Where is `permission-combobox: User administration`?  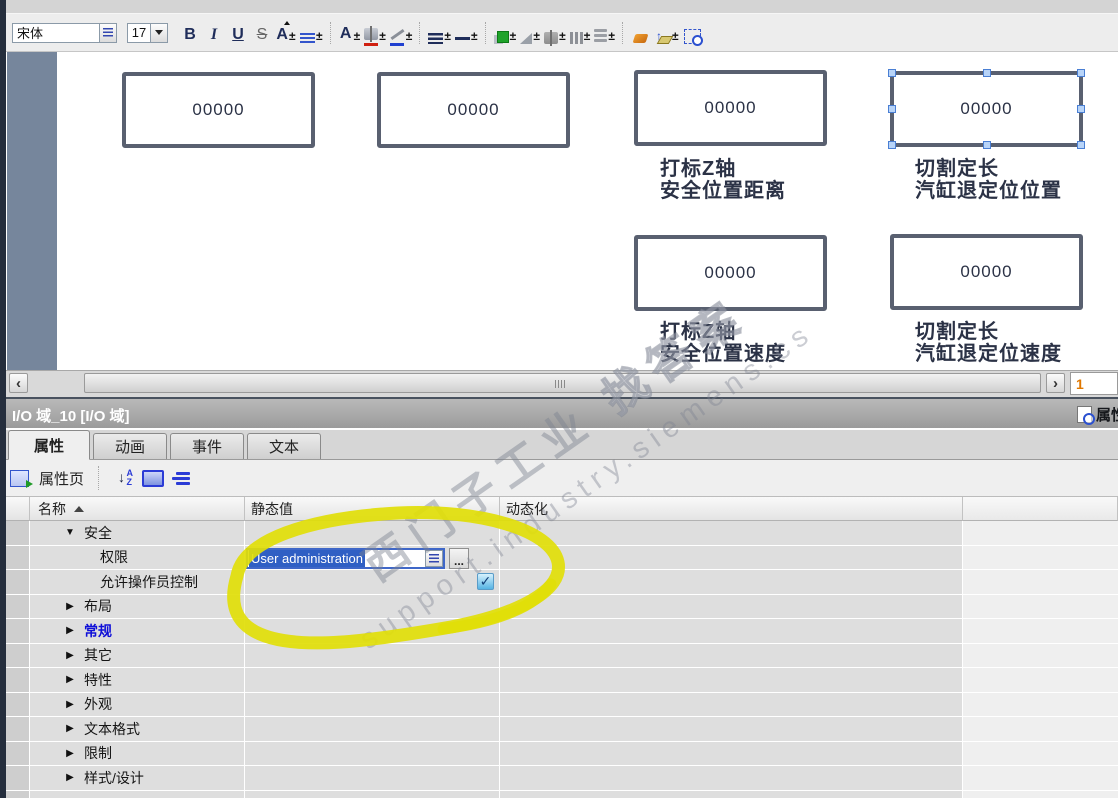 permission-combobox: User administration is located at coordinates (345, 558).